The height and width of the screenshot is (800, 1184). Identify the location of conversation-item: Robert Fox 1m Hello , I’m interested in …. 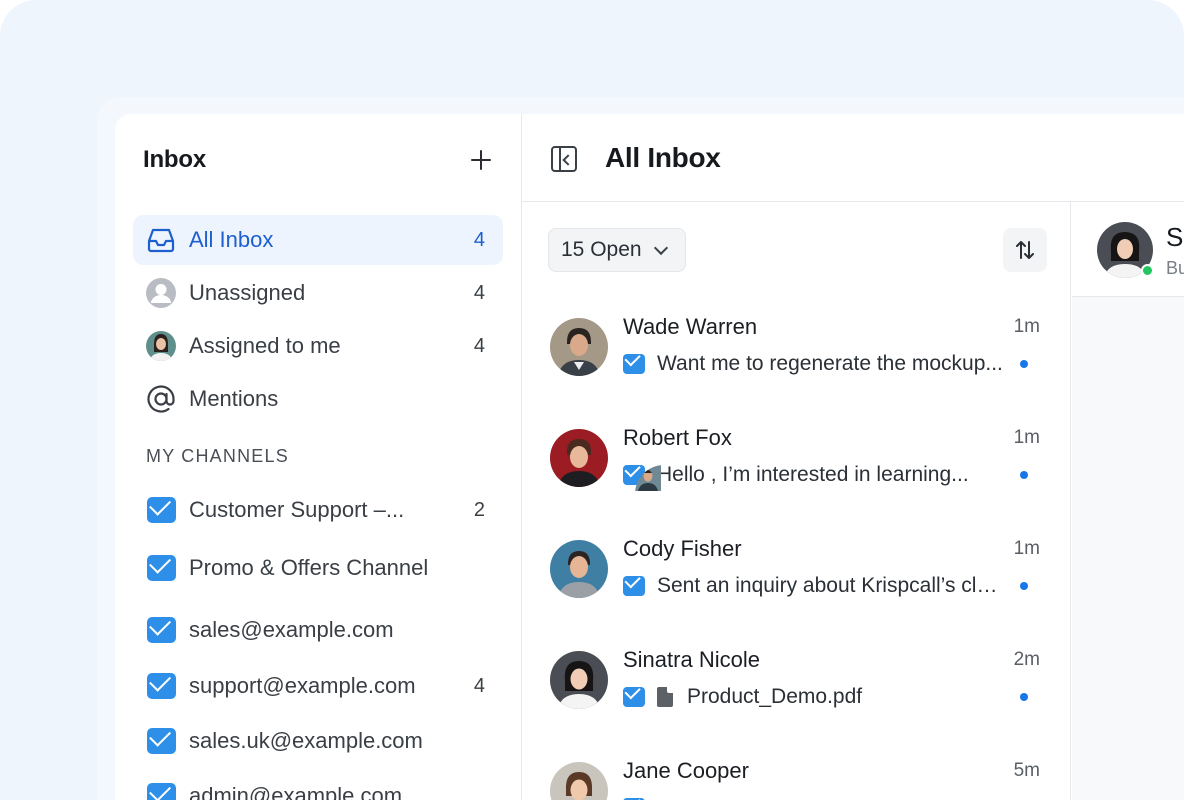
(795, 465).